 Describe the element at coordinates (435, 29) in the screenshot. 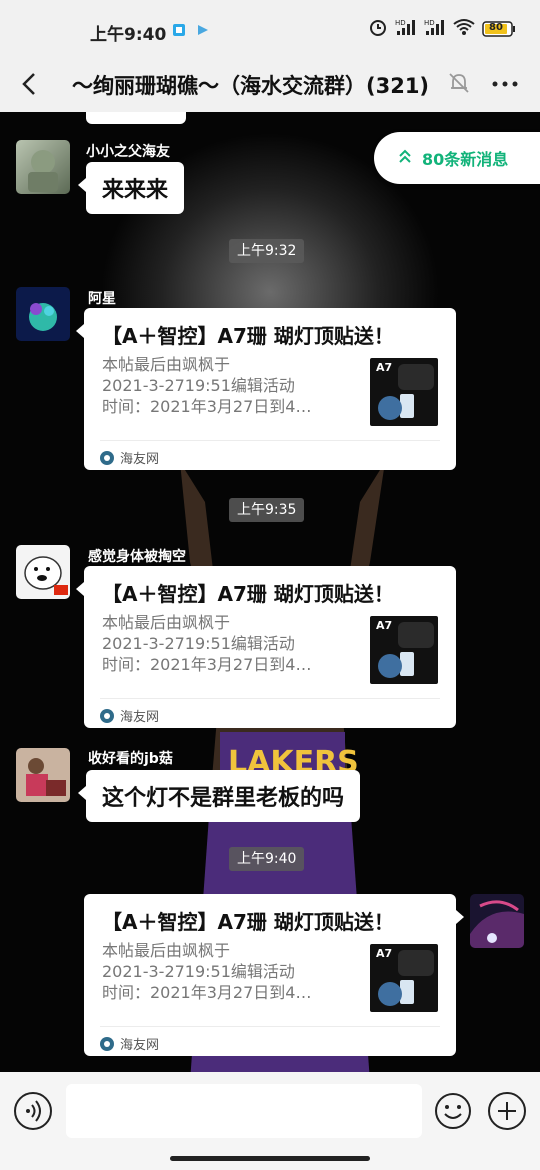

I see `signal-hd-icon-2: HD` at that location.